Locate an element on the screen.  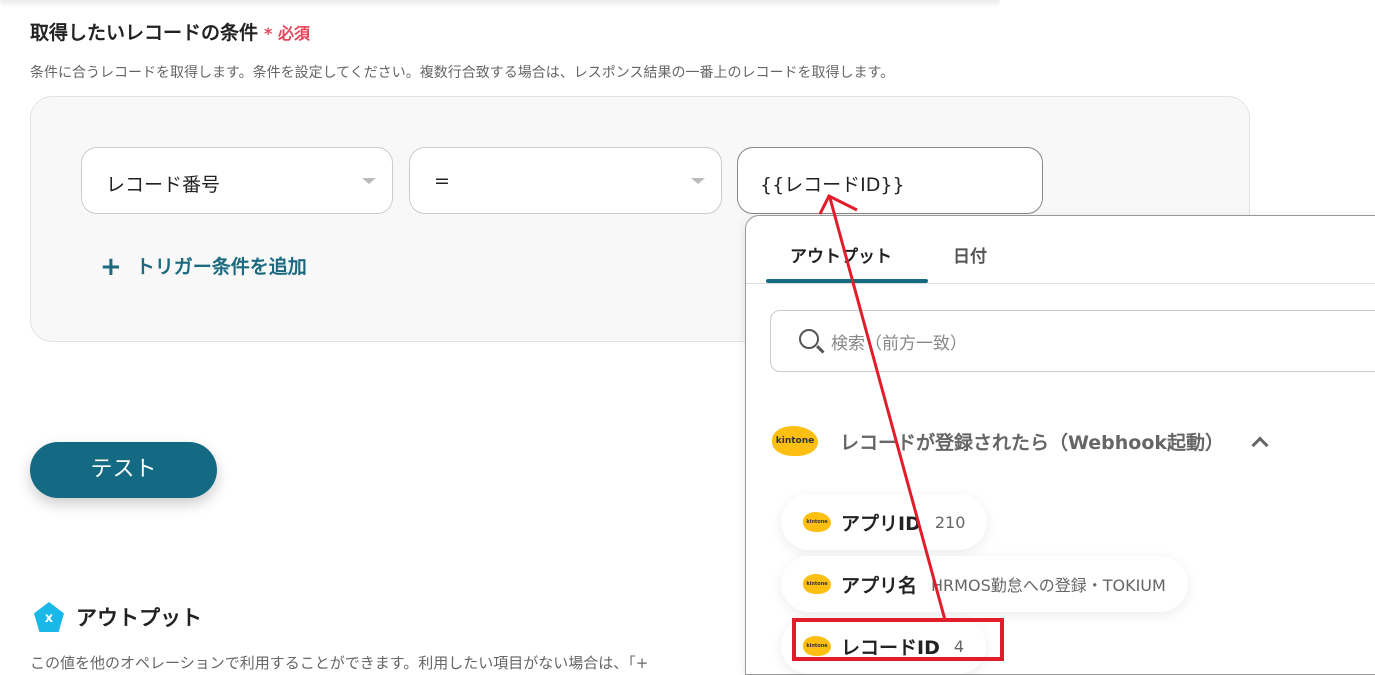
operator-value: = is located at coordinates (442, 181).